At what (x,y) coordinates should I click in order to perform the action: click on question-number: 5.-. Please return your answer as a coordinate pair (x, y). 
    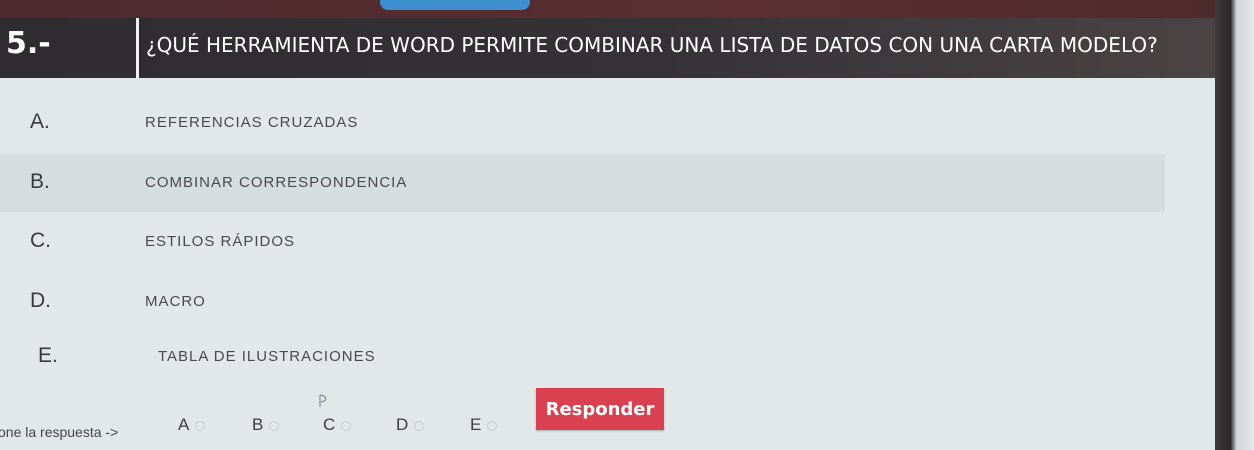
    Looking at the image, I should click on (28, 43).